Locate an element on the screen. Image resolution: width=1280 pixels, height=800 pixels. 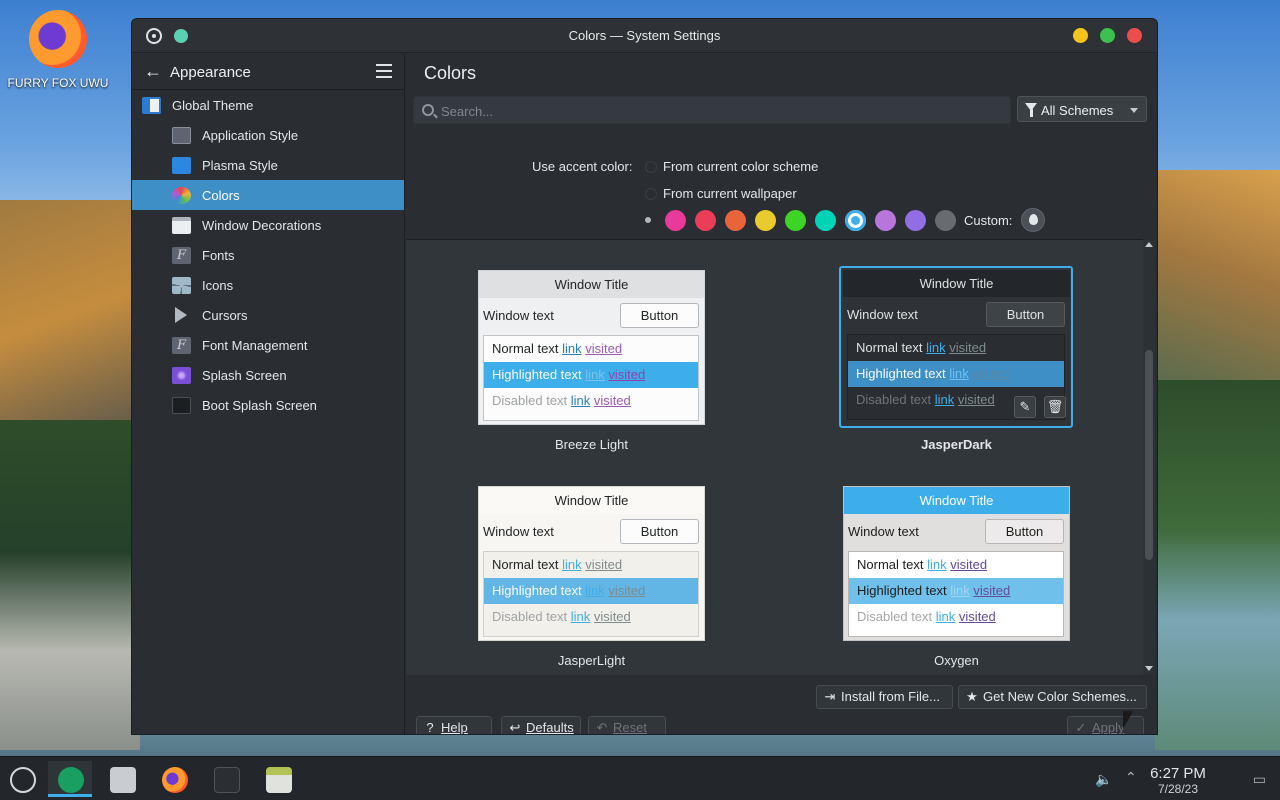
fonts-icon: F is located at coordinates (181, 255).